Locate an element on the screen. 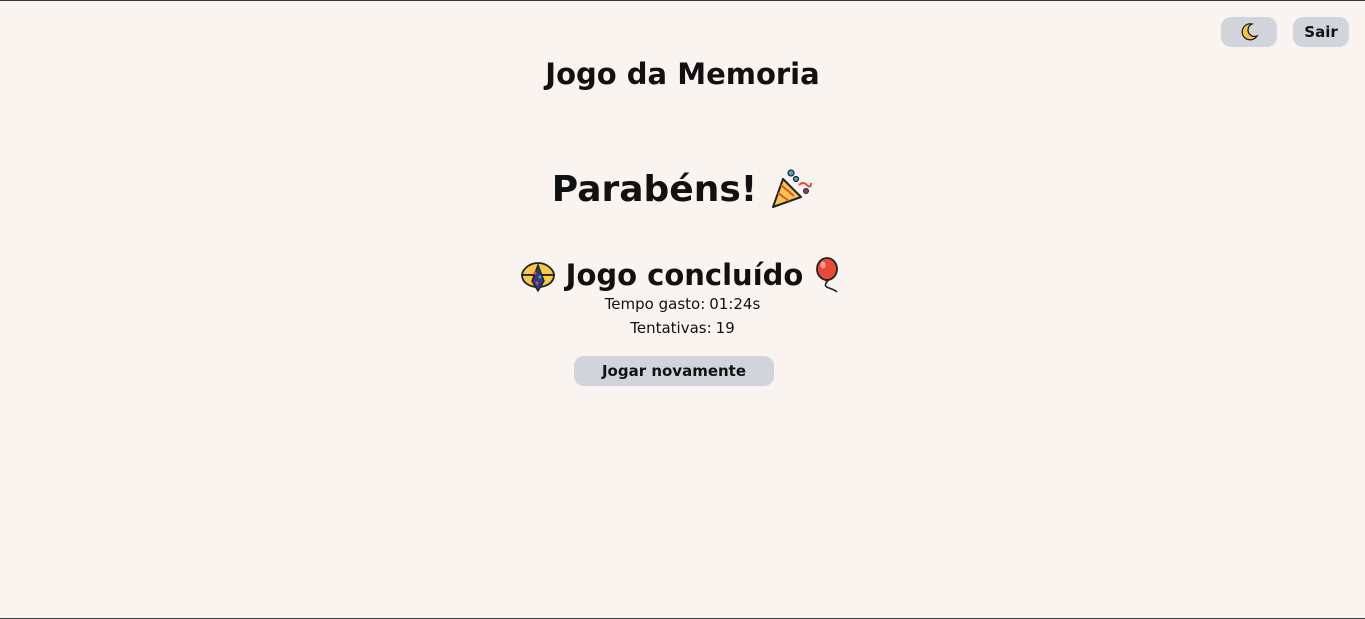 This screenshot has width=1365, height=619. confetti-ball-icon is located at coordinates (538, 275).